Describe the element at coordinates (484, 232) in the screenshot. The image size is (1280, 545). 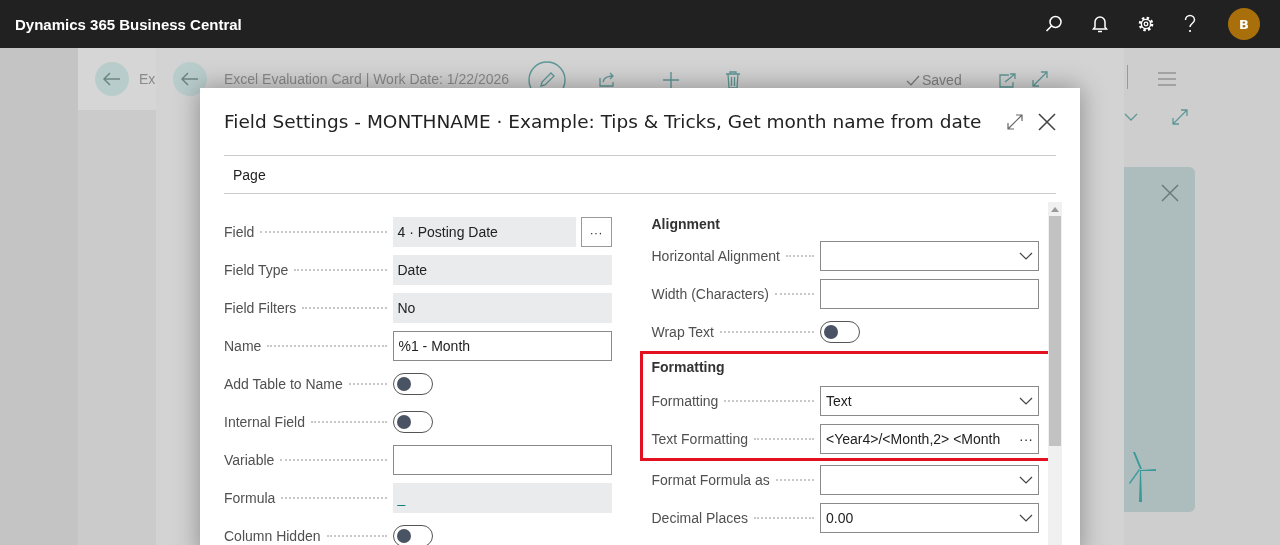
I see `field-value: 4 · Posting Date` at that location.